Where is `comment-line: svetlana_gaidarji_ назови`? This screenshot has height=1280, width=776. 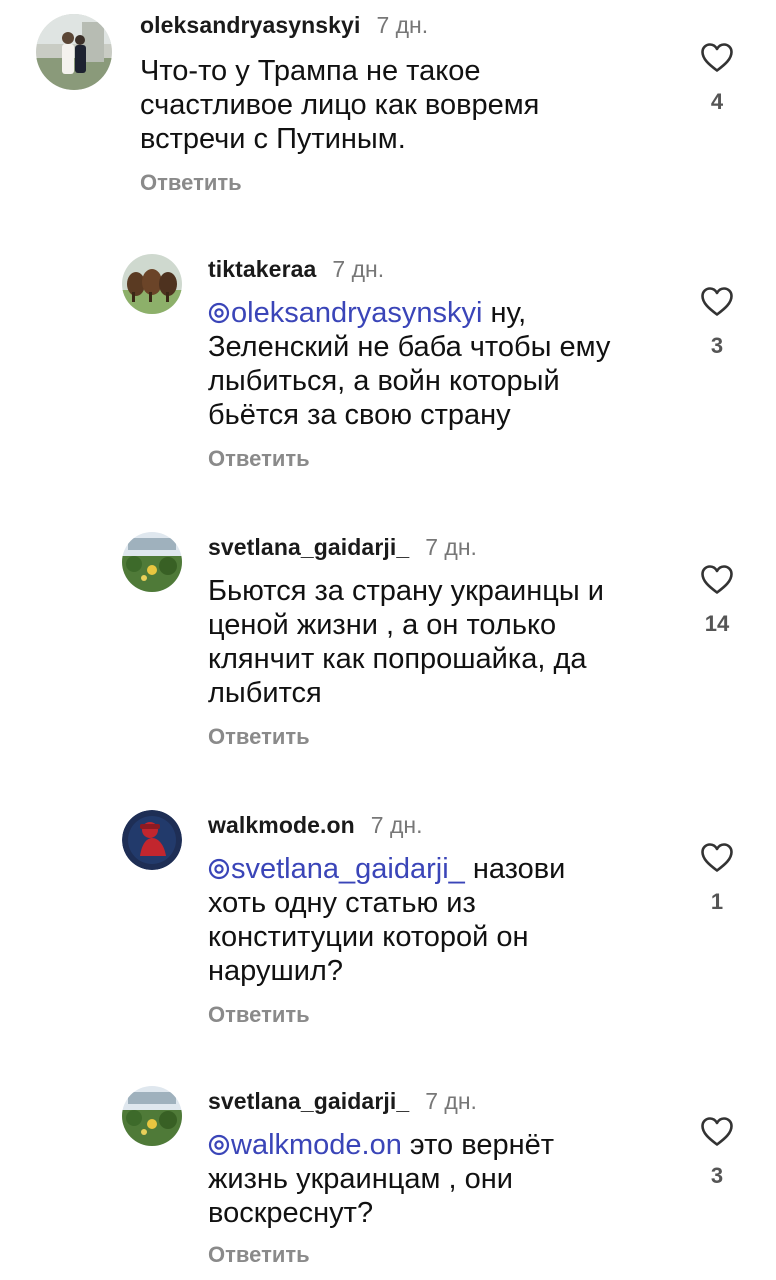
comment-line: svetlana_gaidarji_ назови is located at coordinates (386, 869).